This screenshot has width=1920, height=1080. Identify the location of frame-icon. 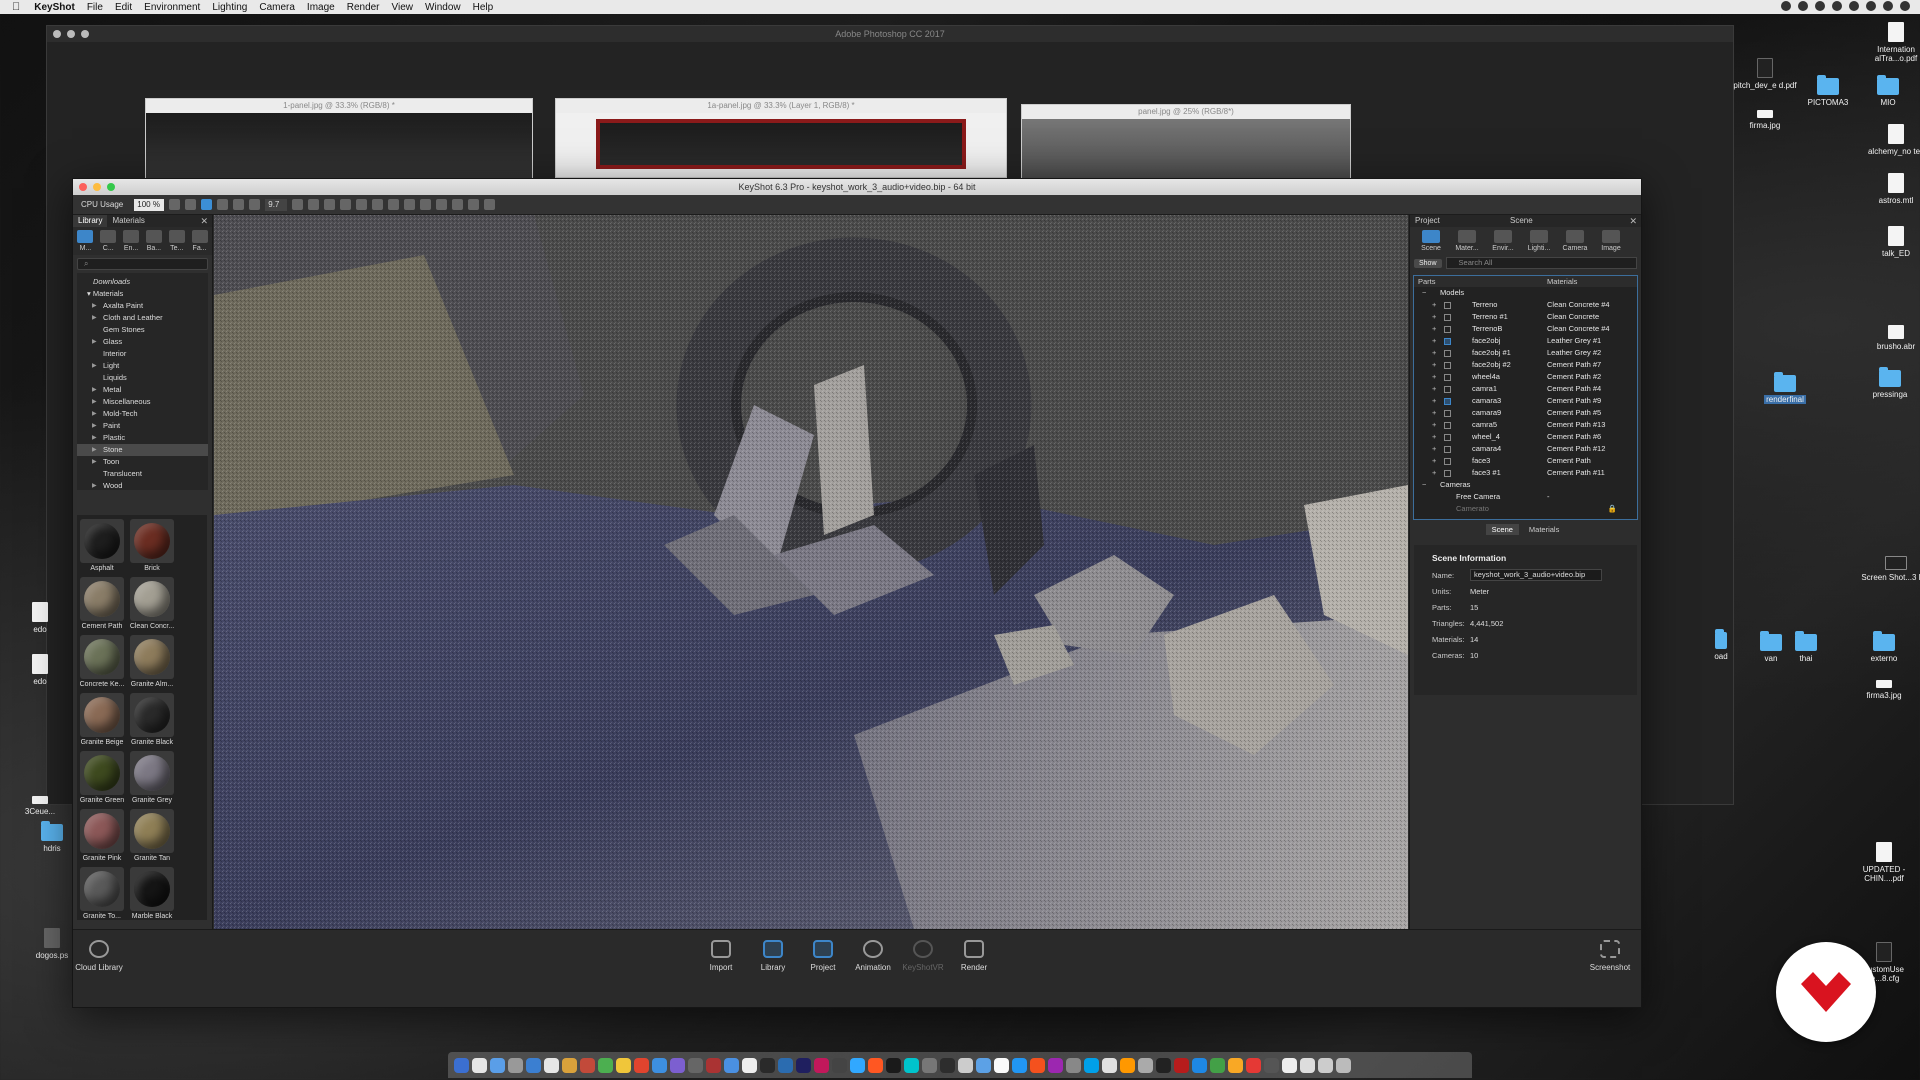
(255, 204).